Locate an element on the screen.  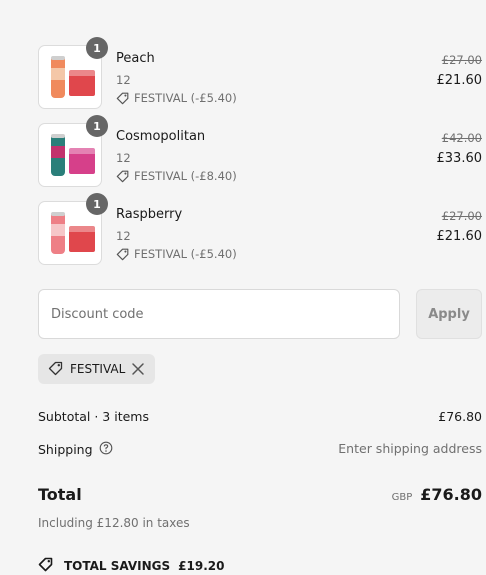
shipping-label: Shipping is located at coordinates (65, 449).